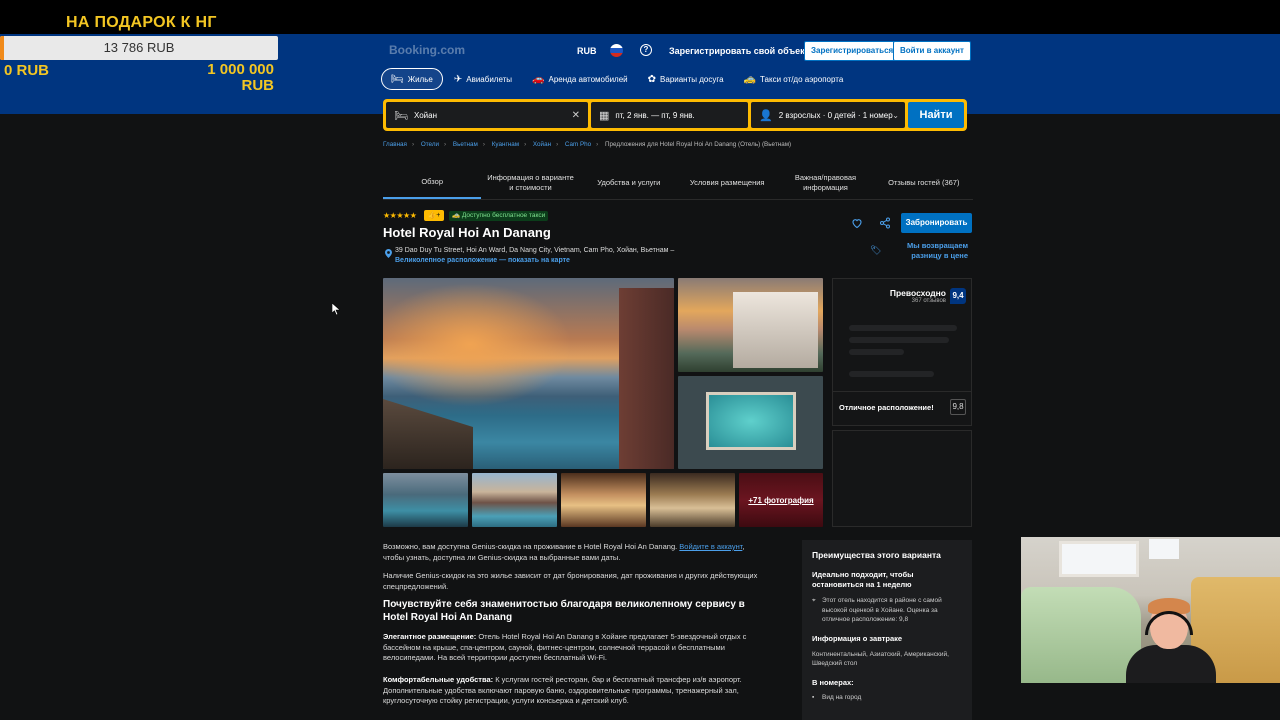  Describe the element at coordinates (27, 70) in the screenshot. I see `promo-min-label: 0 RUB` at that location.